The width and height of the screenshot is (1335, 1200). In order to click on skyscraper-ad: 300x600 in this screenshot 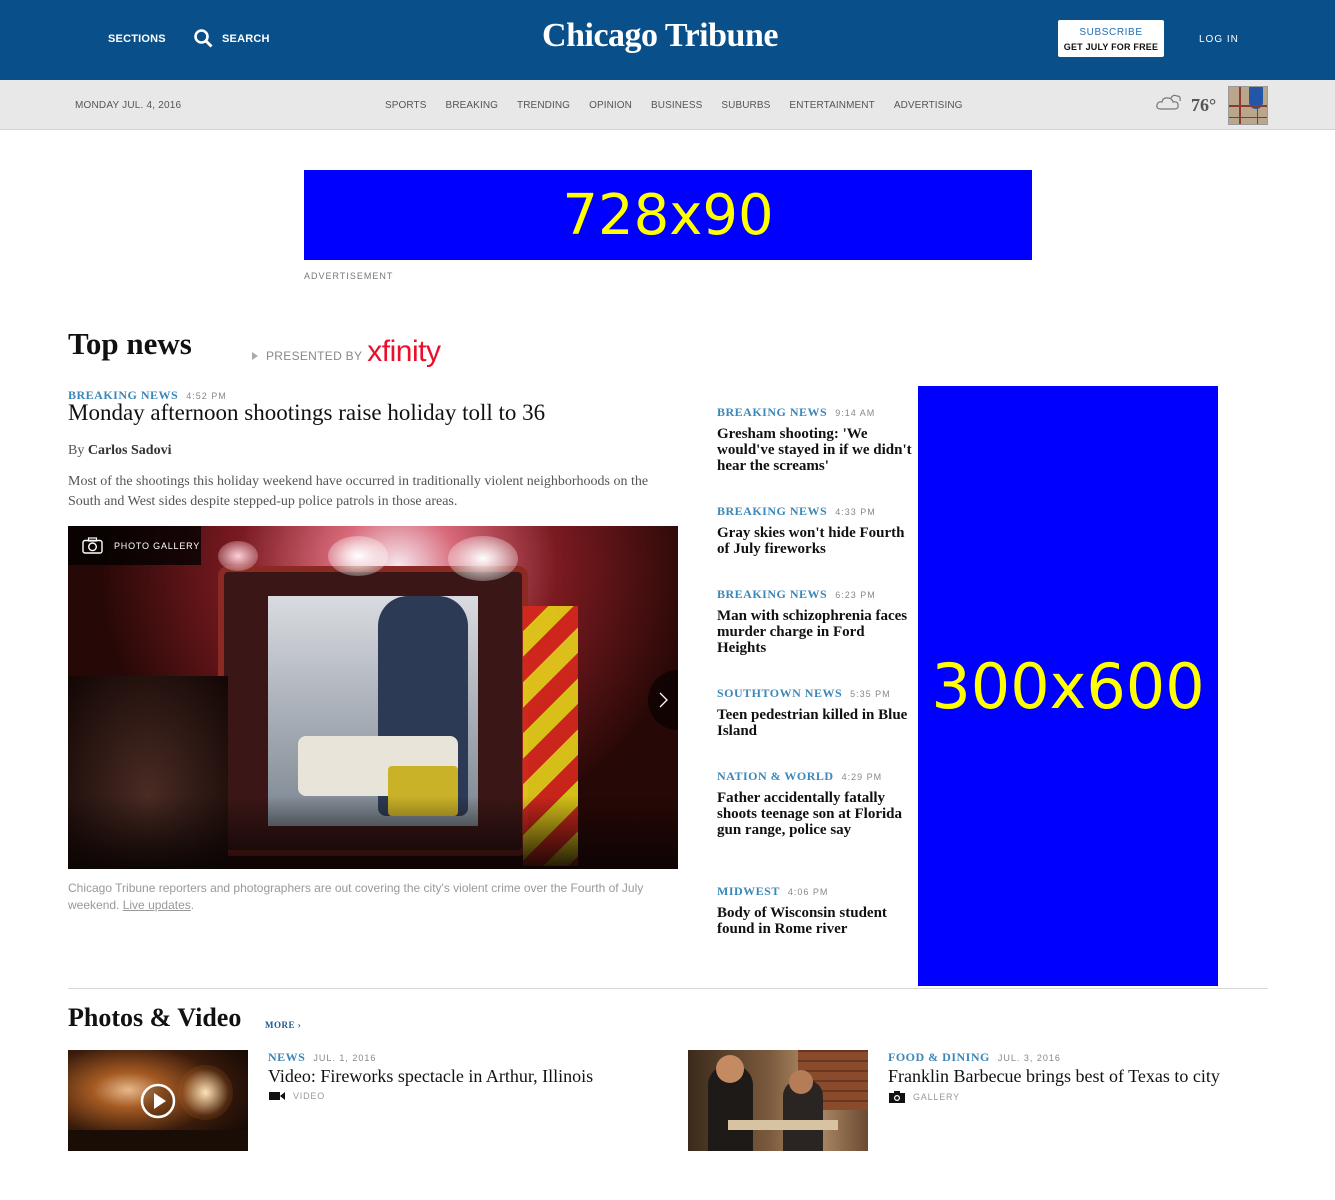, I will do `click(1068, 686)`.